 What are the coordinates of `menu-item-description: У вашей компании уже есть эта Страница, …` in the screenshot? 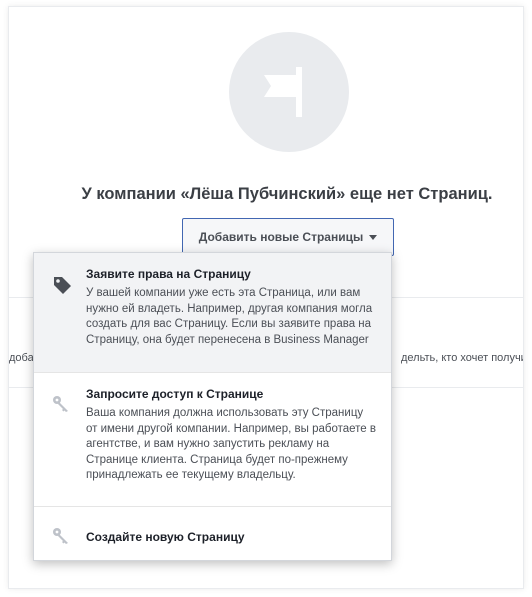 It's located at (229, 316).